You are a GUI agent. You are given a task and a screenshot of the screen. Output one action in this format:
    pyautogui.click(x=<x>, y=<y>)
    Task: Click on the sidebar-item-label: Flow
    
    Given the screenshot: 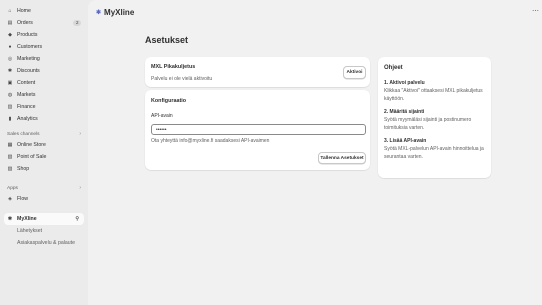 What is the action you would take?
    pyautogui.click(x=22, y=199)
    